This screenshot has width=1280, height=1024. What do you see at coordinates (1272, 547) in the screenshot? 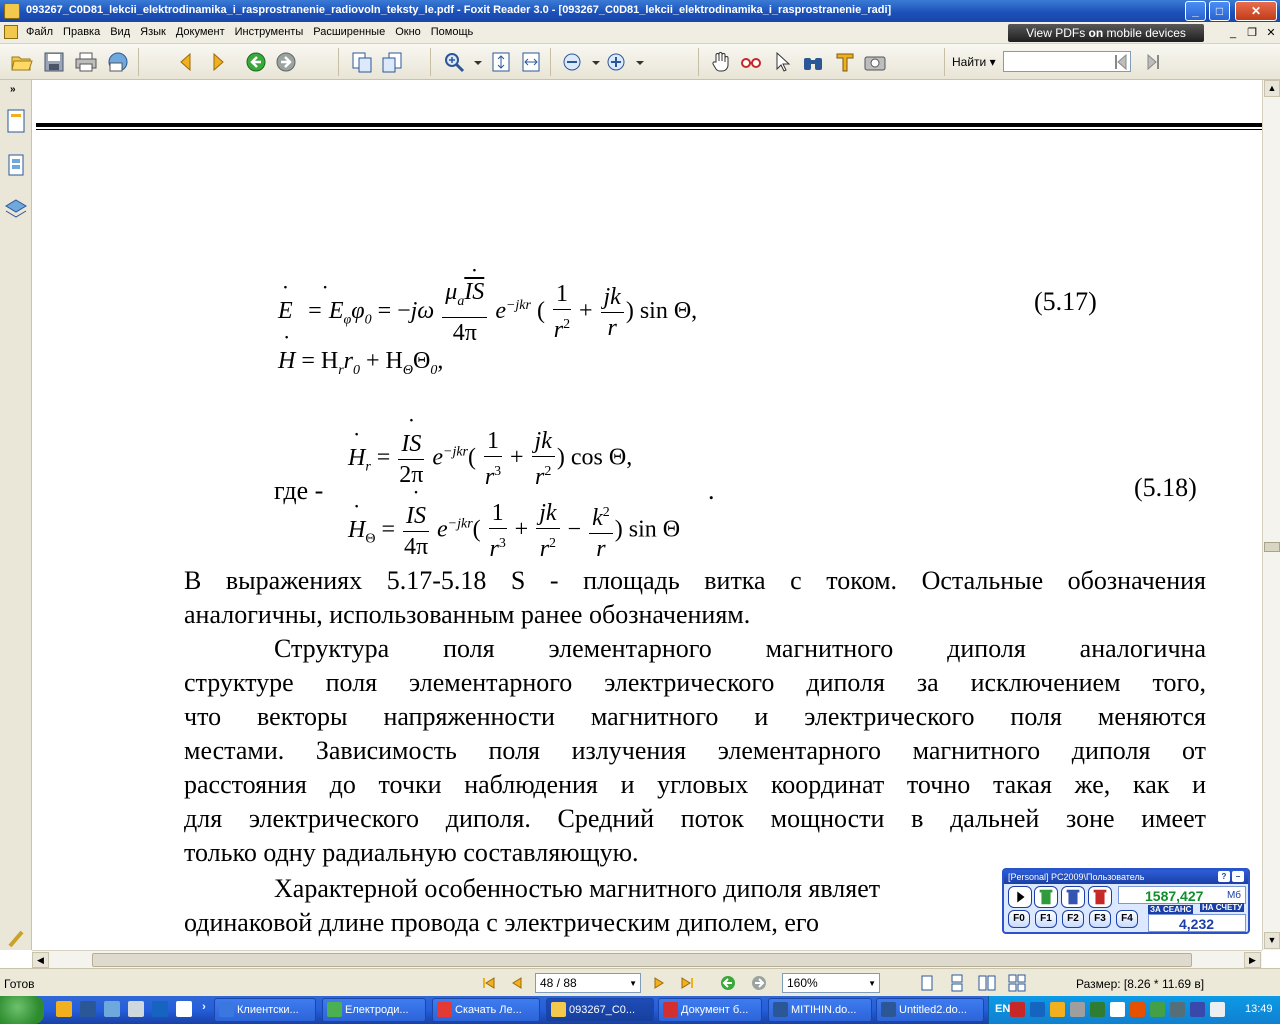
I see `vertical-scroll-thumb` at bounding box center [1272, 547].